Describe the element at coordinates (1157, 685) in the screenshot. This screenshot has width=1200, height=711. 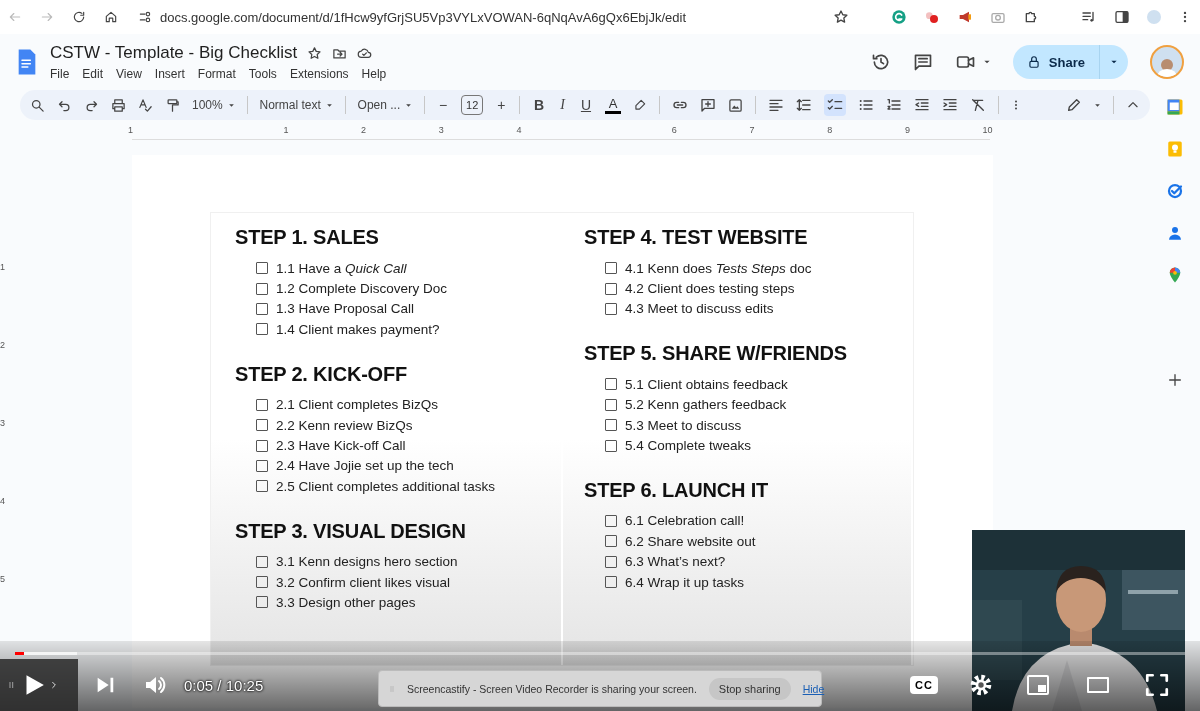
I see `fullscreen-icon` at that location.